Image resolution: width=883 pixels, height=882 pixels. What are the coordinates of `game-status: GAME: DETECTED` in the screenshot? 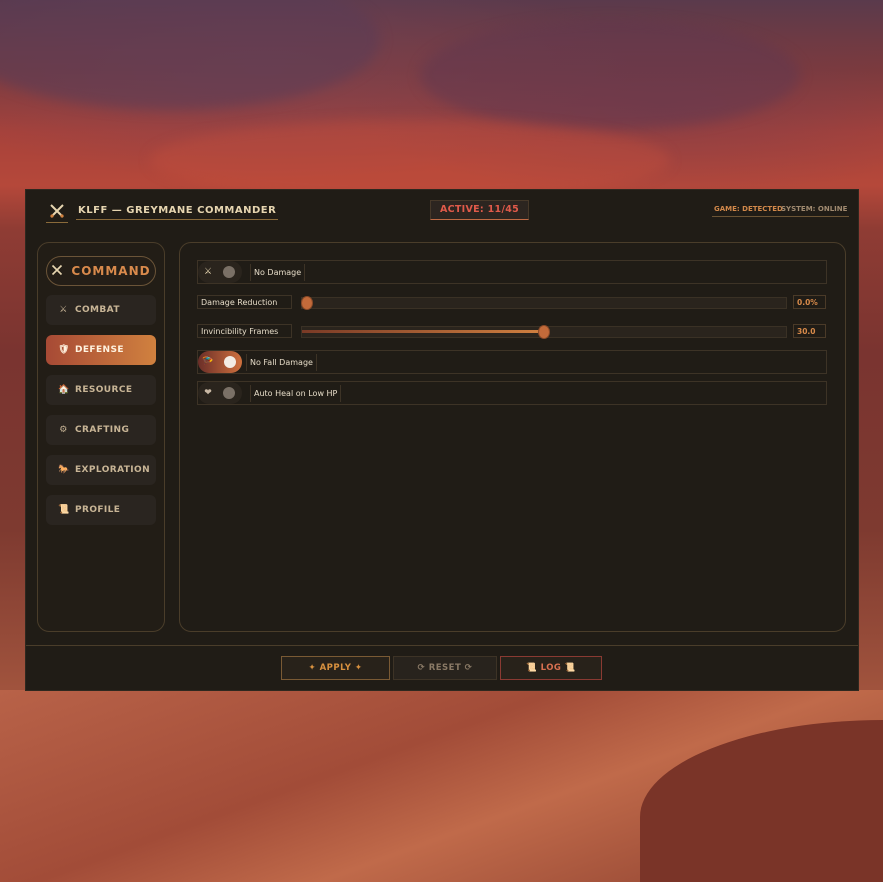 It's located at (748, 210).